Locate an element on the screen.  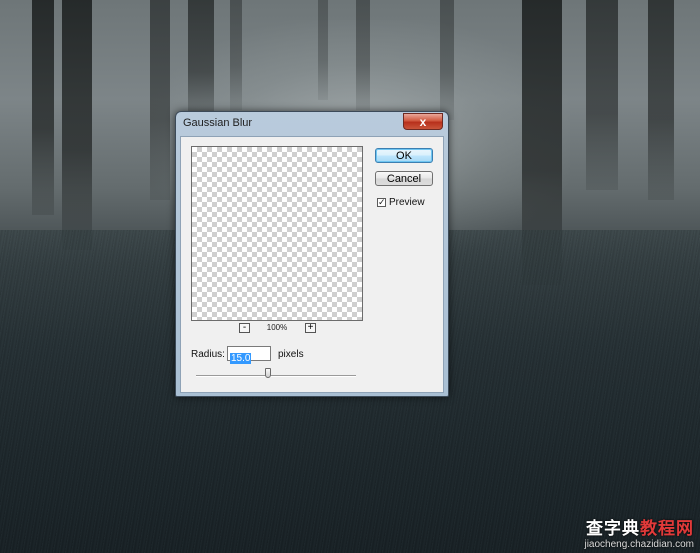
radius-slider-track is located at coordinates (276, 376).